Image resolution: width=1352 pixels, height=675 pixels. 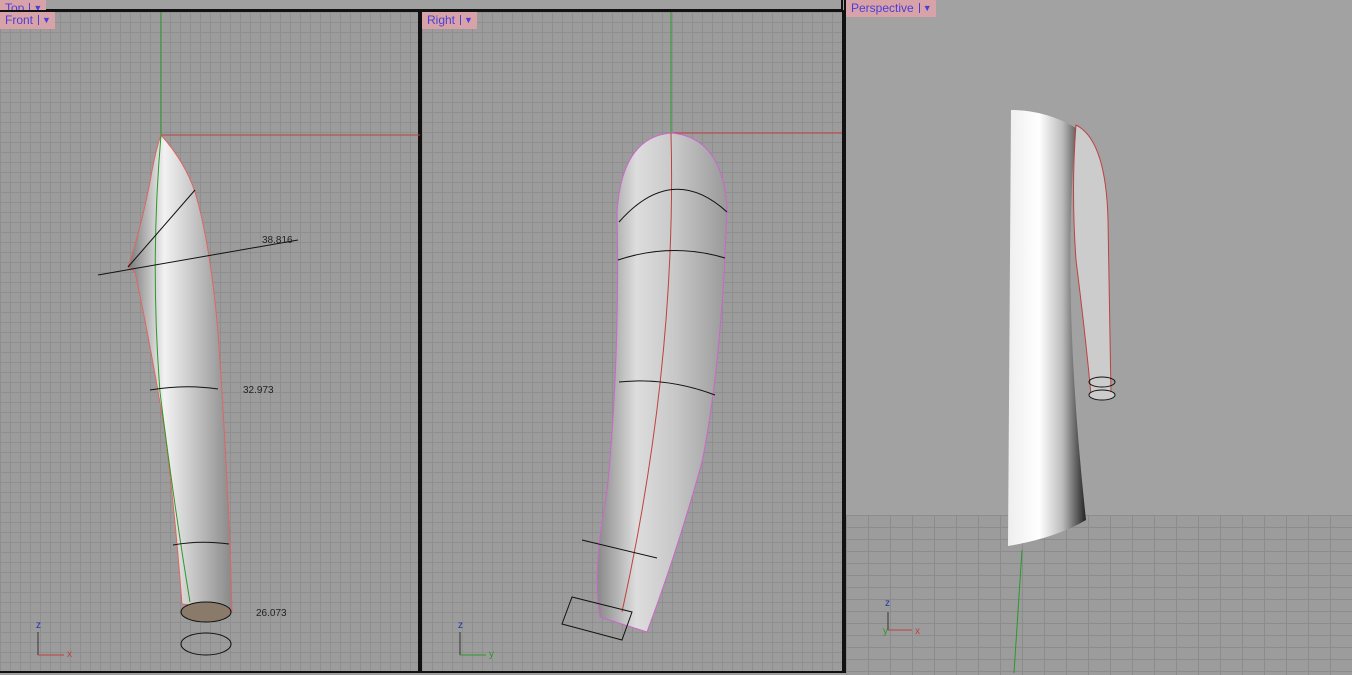 What do you see at coordinates (1001, 391) in the screenshot?
I see `perspective-scene` at bounding box center [1001, 391].